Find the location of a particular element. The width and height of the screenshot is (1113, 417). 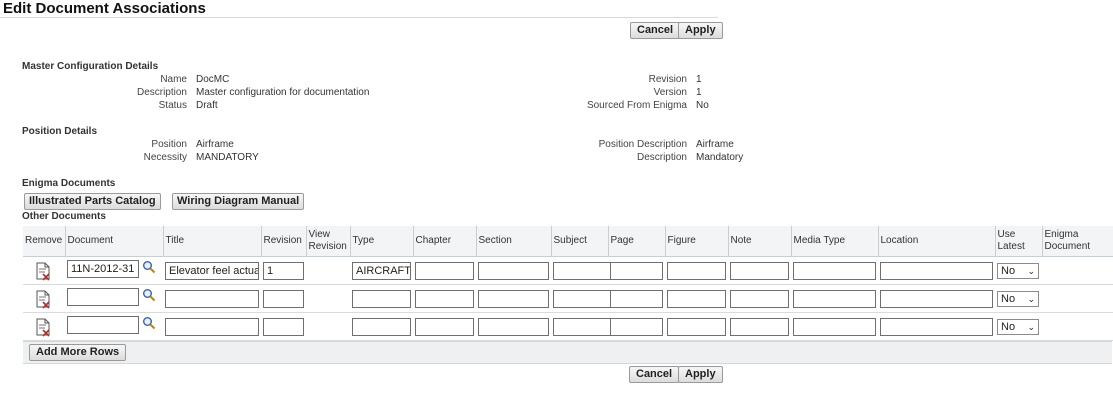

page-title: Edit Document Associations is located at coordinates (104, 8).